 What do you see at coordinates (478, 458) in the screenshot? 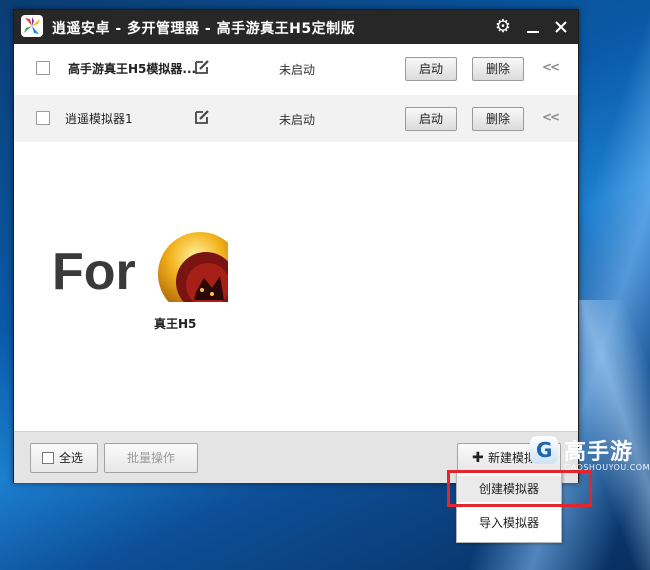
I see `plus-icon: ✚` at bounding box center [478, 458].